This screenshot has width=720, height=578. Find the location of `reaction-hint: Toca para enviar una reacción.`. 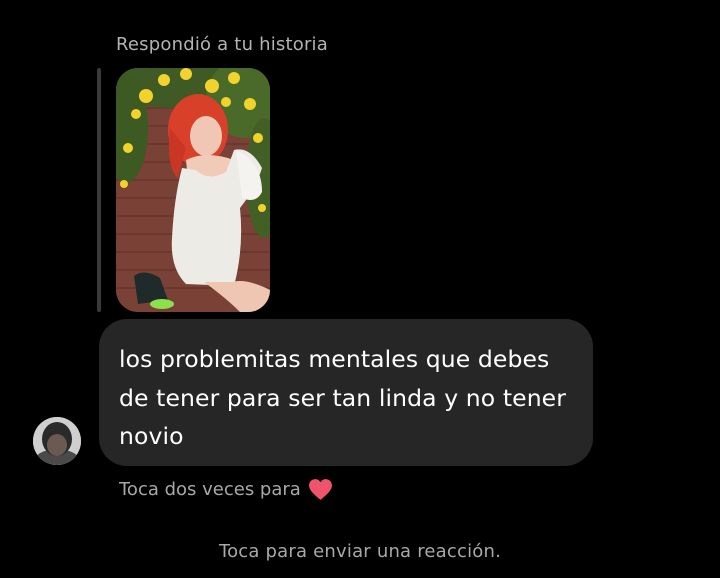

reaction-hint: Toca para enviar una reacción. is located at coordinates (360, 551).